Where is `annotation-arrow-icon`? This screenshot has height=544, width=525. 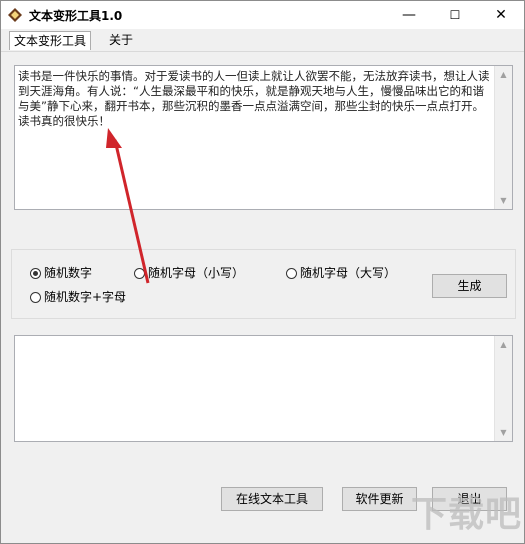 annotation-arrow-icon is located at coordinates (128, 206).